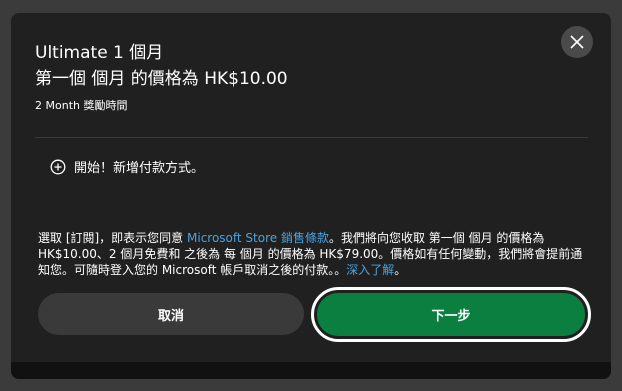 The height and width of the screenshot is (391, 622). What do you see at coordinates (58, 166) in the screenshot?
I see `plus-circle-icon` at bounding box center [58, 166].